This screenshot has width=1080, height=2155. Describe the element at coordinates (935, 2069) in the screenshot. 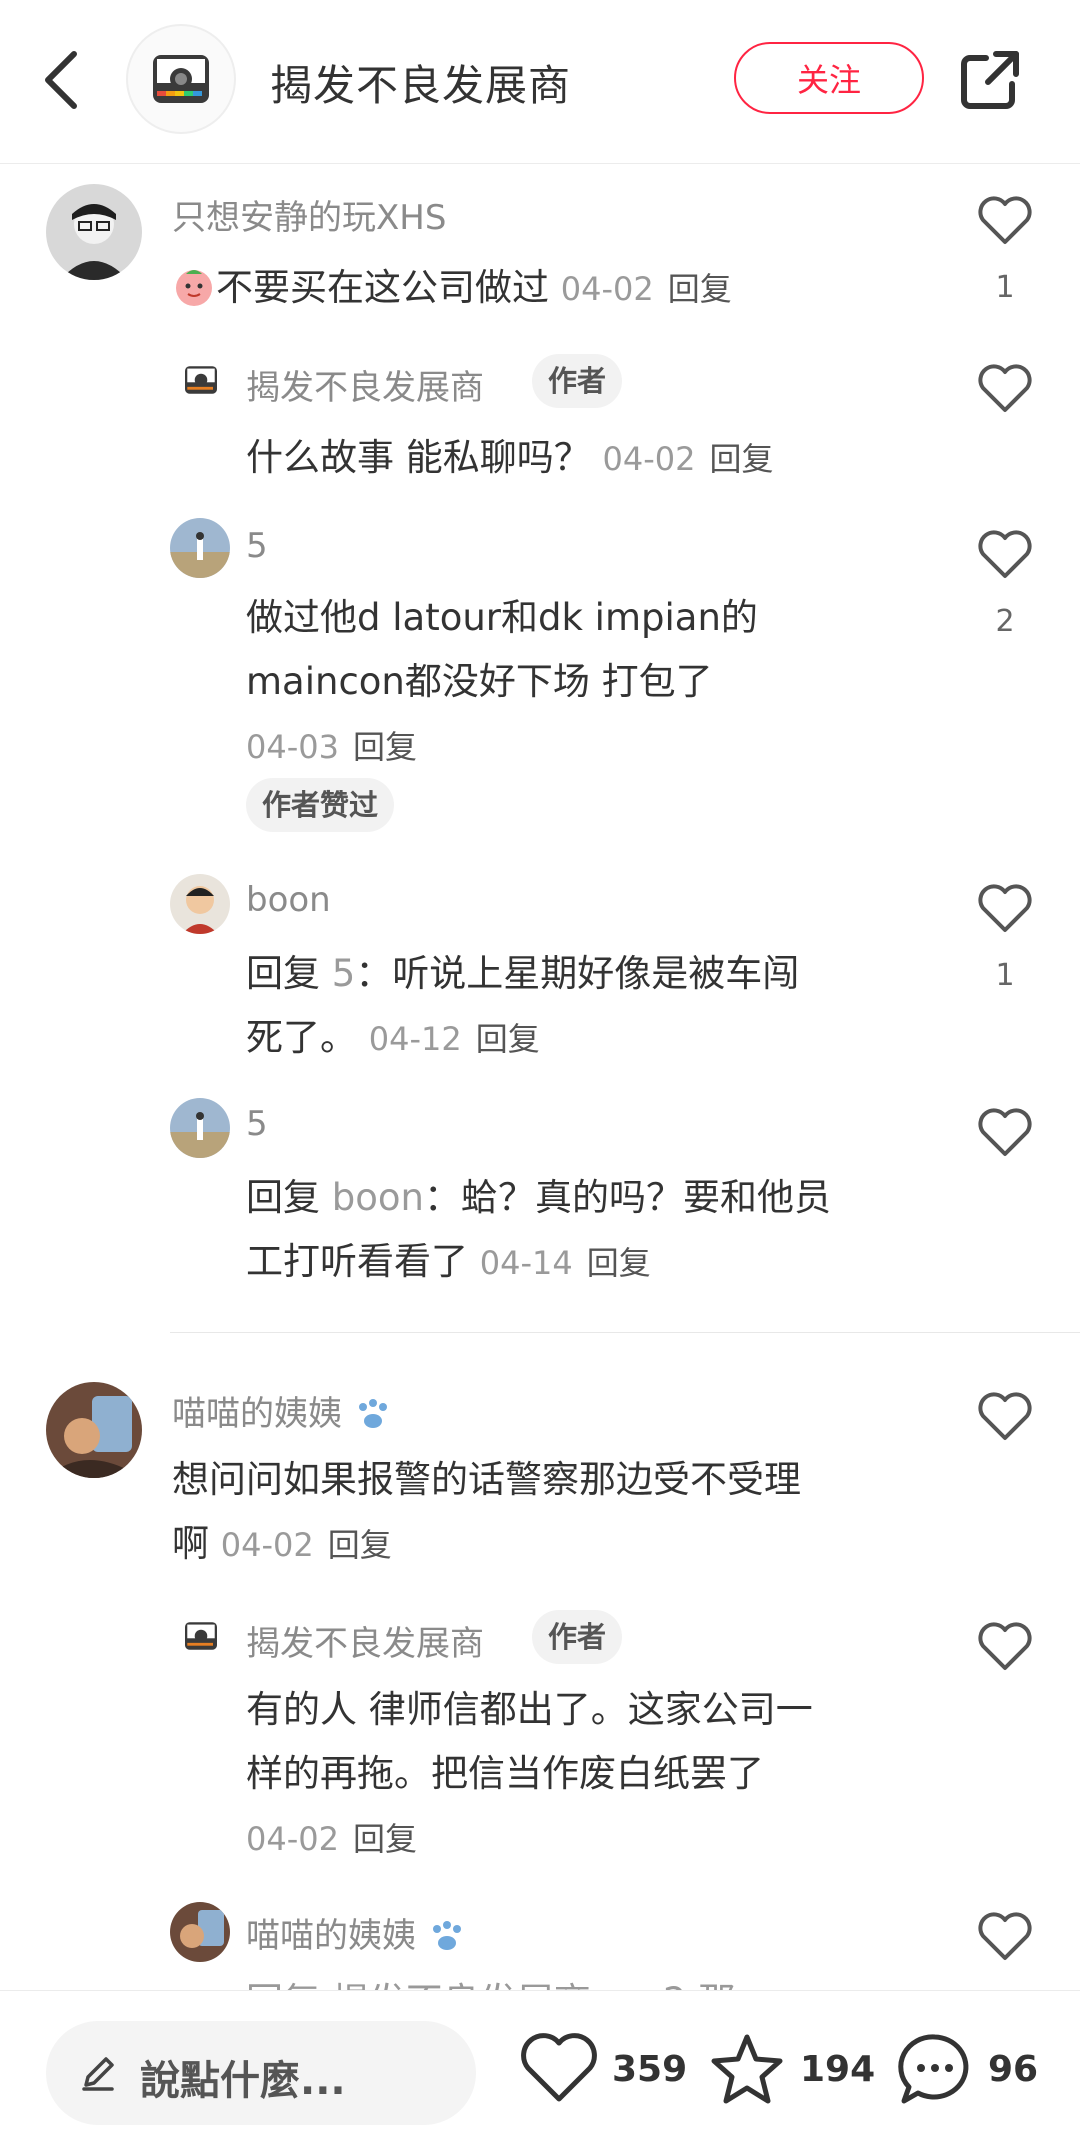

I see `chat-icon` at that location.